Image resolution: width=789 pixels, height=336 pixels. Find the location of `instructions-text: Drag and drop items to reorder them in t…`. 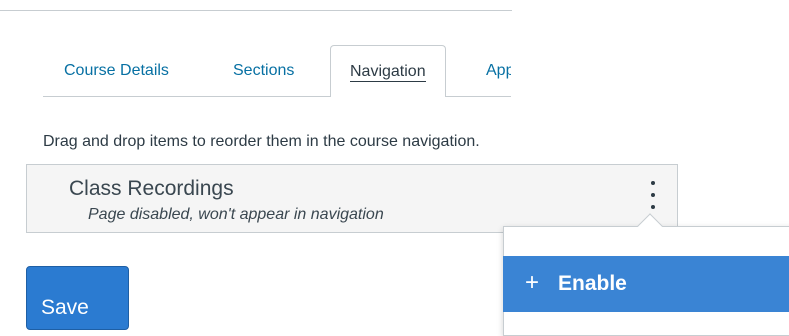

instructions-text: Drag and drop items to reorder them in t… is located at coordinates (261, 141).